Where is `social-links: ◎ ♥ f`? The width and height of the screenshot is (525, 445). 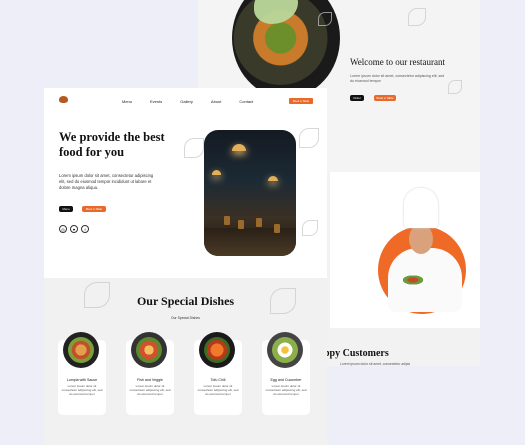 social-links: ◎ ♥ f is located at coordinates (74, 229).